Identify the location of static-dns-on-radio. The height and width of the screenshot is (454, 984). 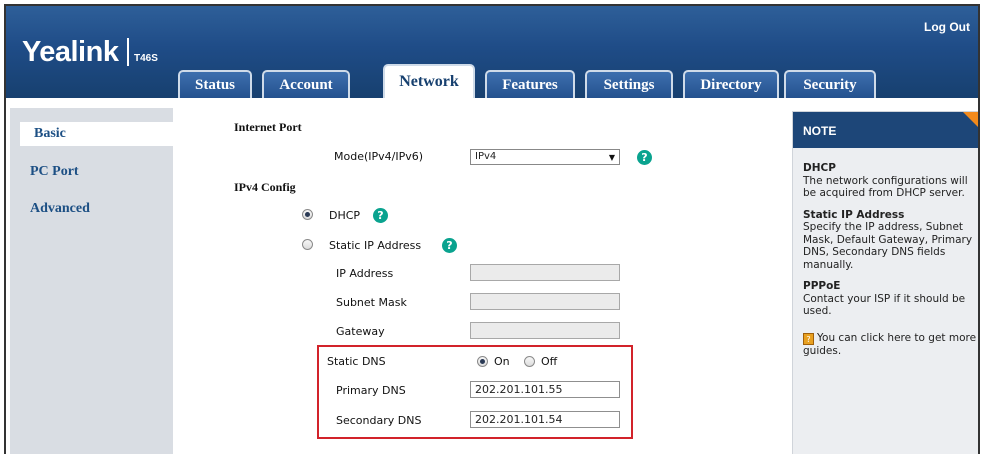
(482, 361).